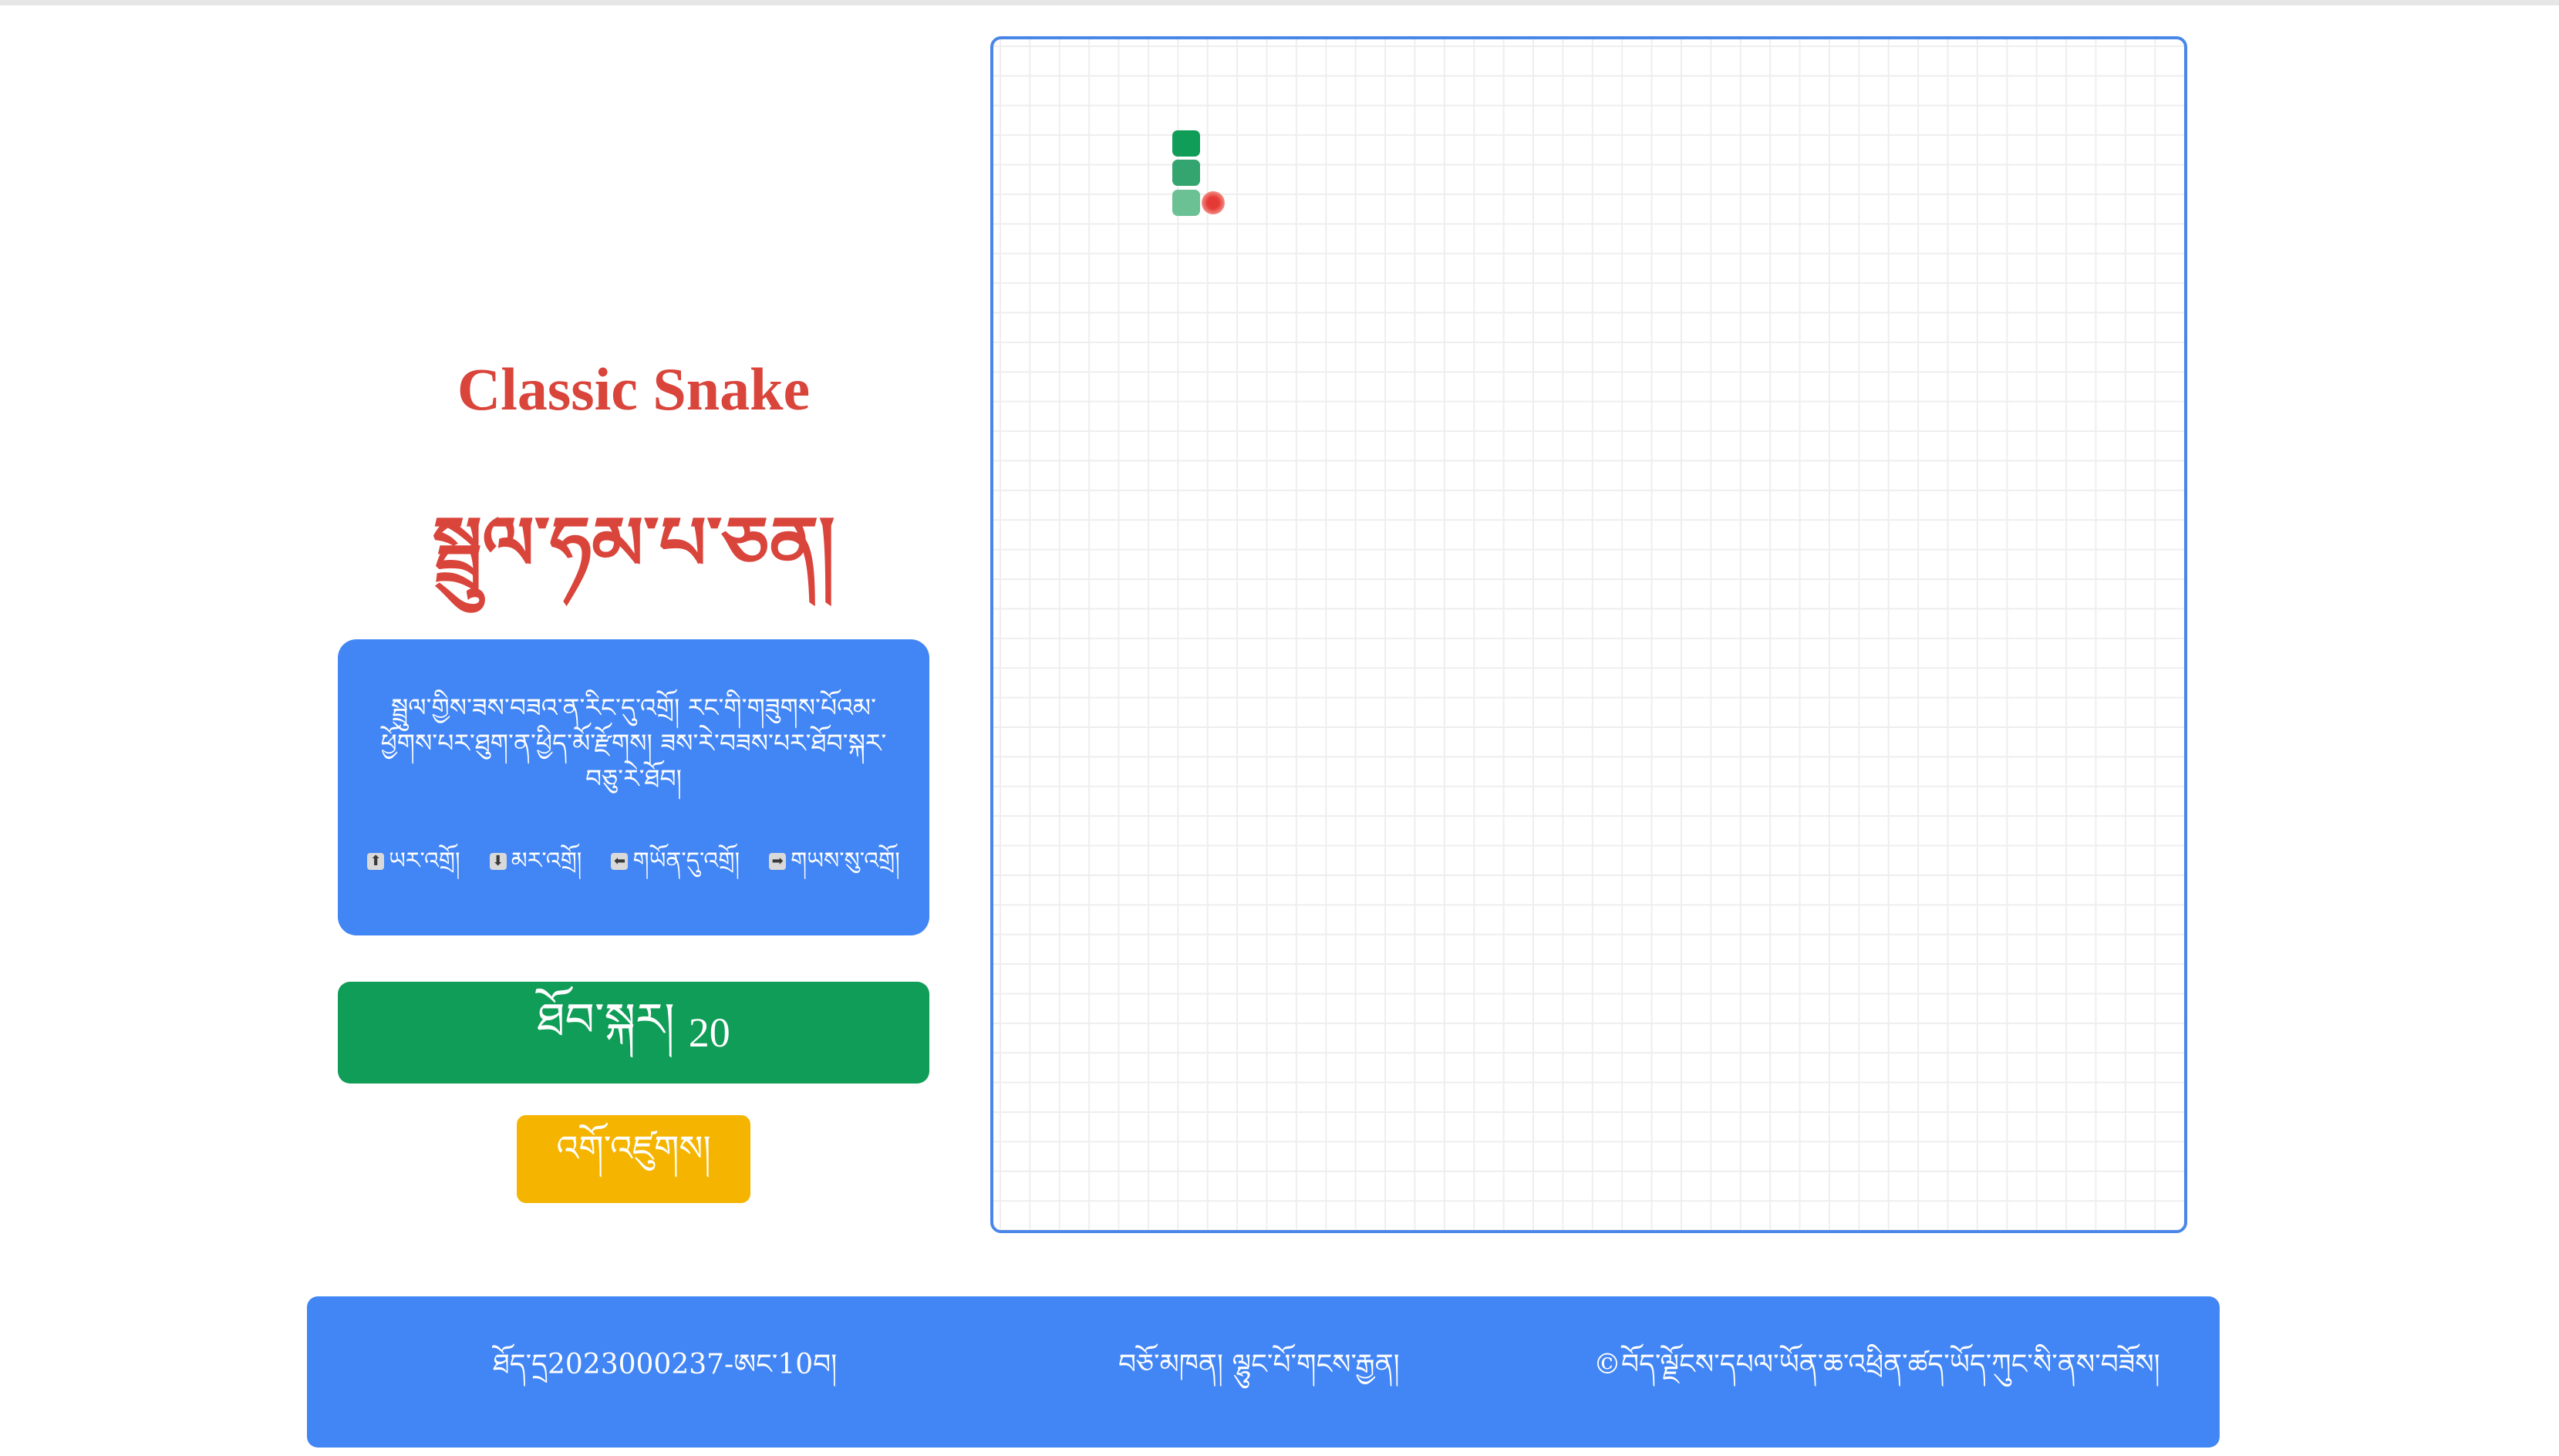  What do you see at coordinates (606, 1020) in the screenshot?
I see `score-label: ཐོབ་སྐར།` at bounding box center [606, 1020].